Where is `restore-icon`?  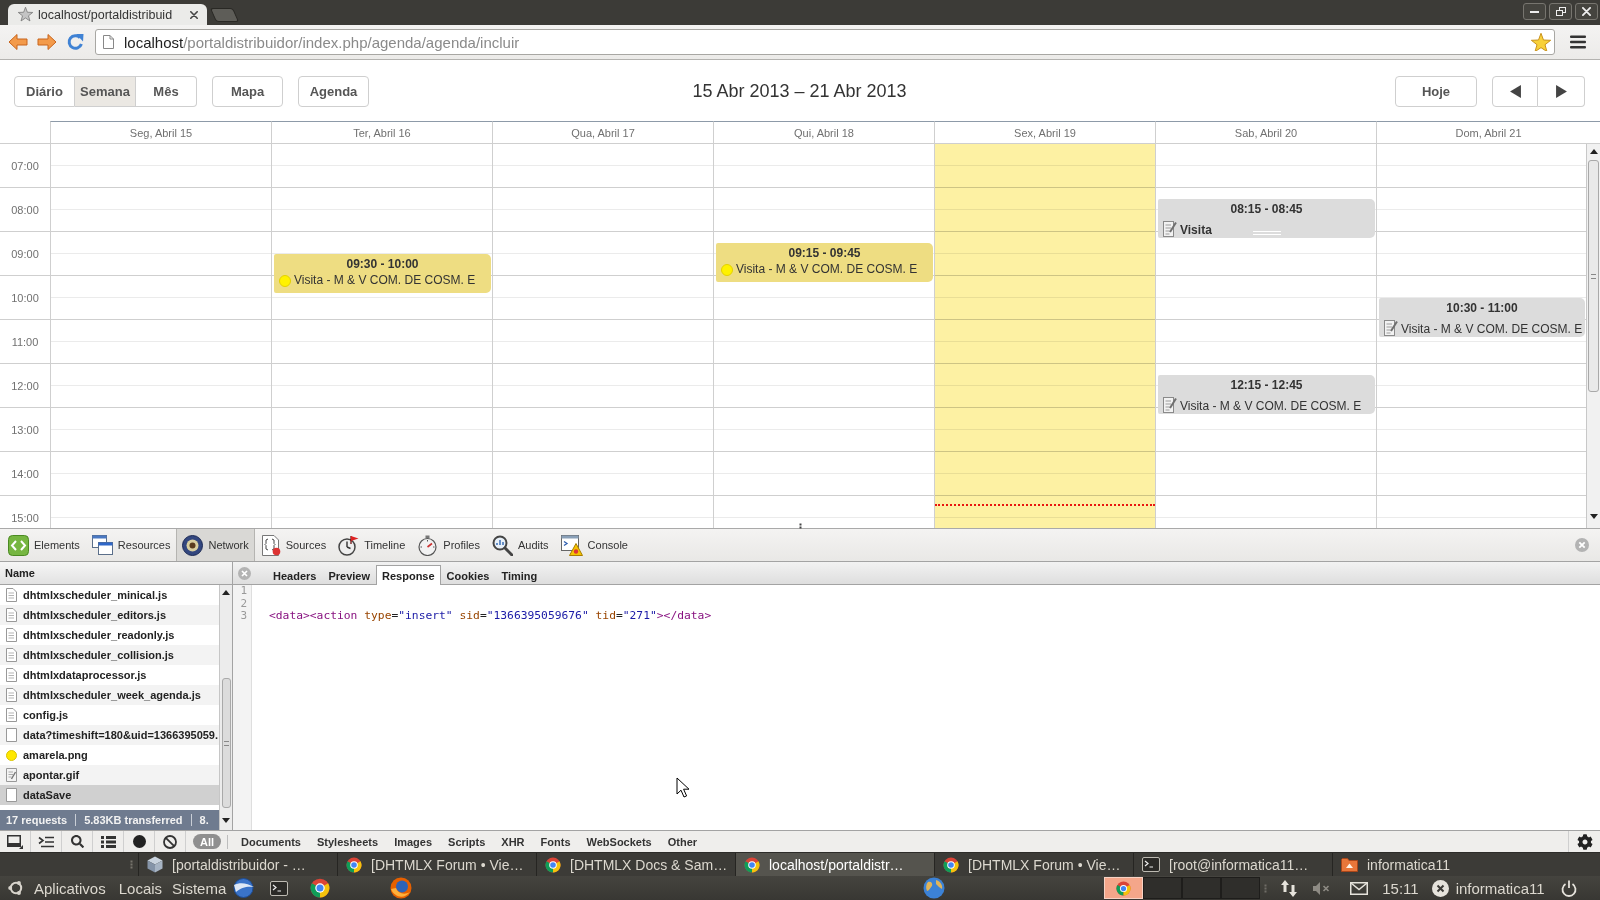 restore-icon is located at coordinates (1560, 11).